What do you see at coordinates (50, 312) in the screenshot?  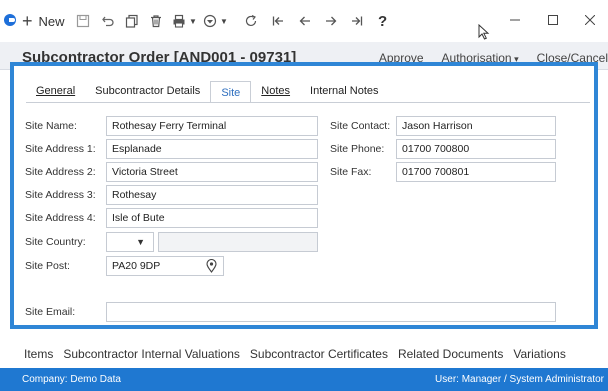 I see `site-email-label: Site Email:` at bounding box center [50, 312].